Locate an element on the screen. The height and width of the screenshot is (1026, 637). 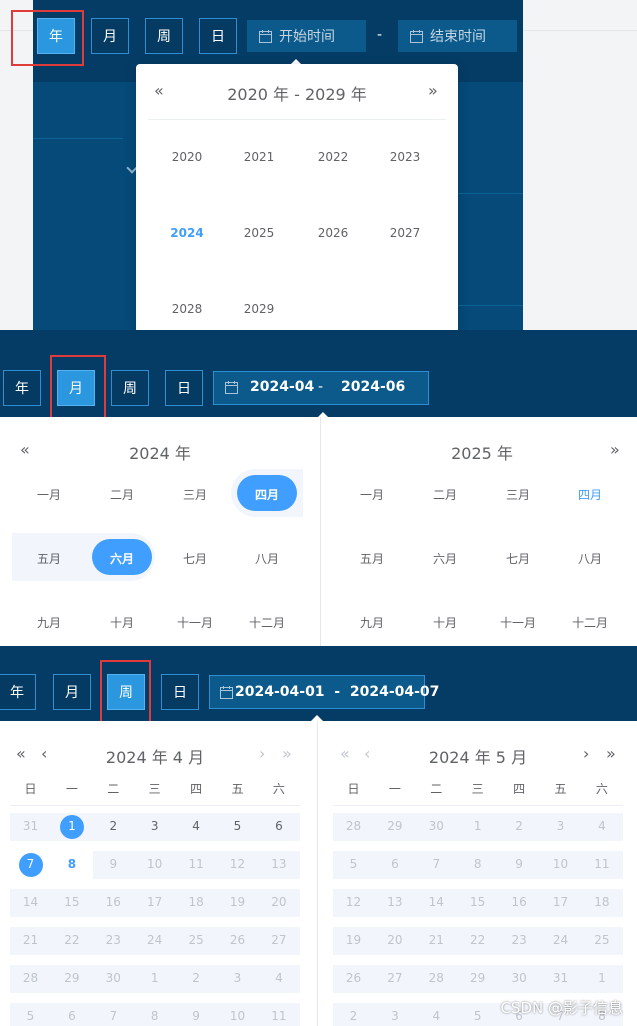
day-cell: 2 is located at coordinates (113, 826).